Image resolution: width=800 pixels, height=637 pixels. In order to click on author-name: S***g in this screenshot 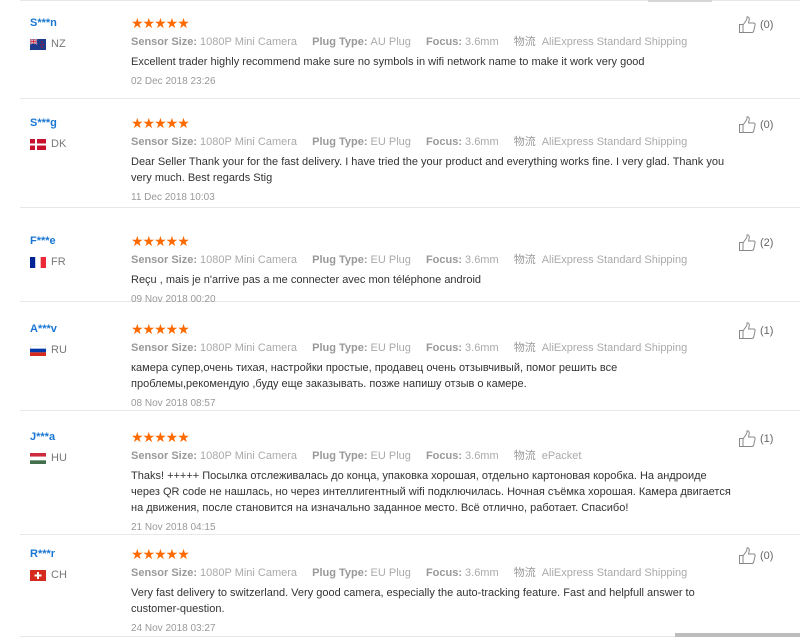, I will do `click(75, 123)`.